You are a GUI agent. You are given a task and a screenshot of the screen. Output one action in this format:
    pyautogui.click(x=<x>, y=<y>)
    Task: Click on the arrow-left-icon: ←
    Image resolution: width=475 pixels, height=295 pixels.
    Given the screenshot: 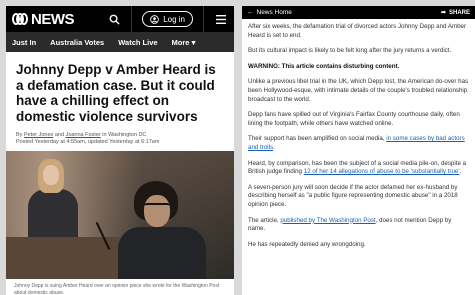 What is the action you would take?
    pyautogui.click(x=250, y=12)
    